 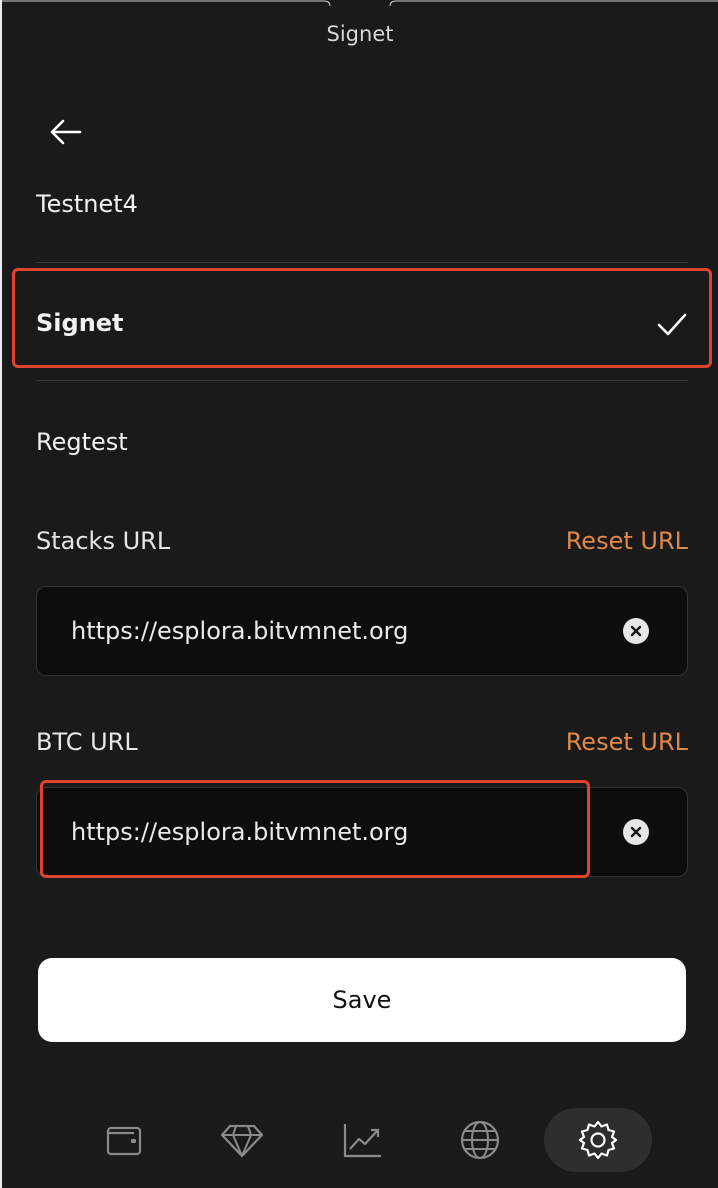 I want to click on btc-clear-button, so click(x=636, y=832).